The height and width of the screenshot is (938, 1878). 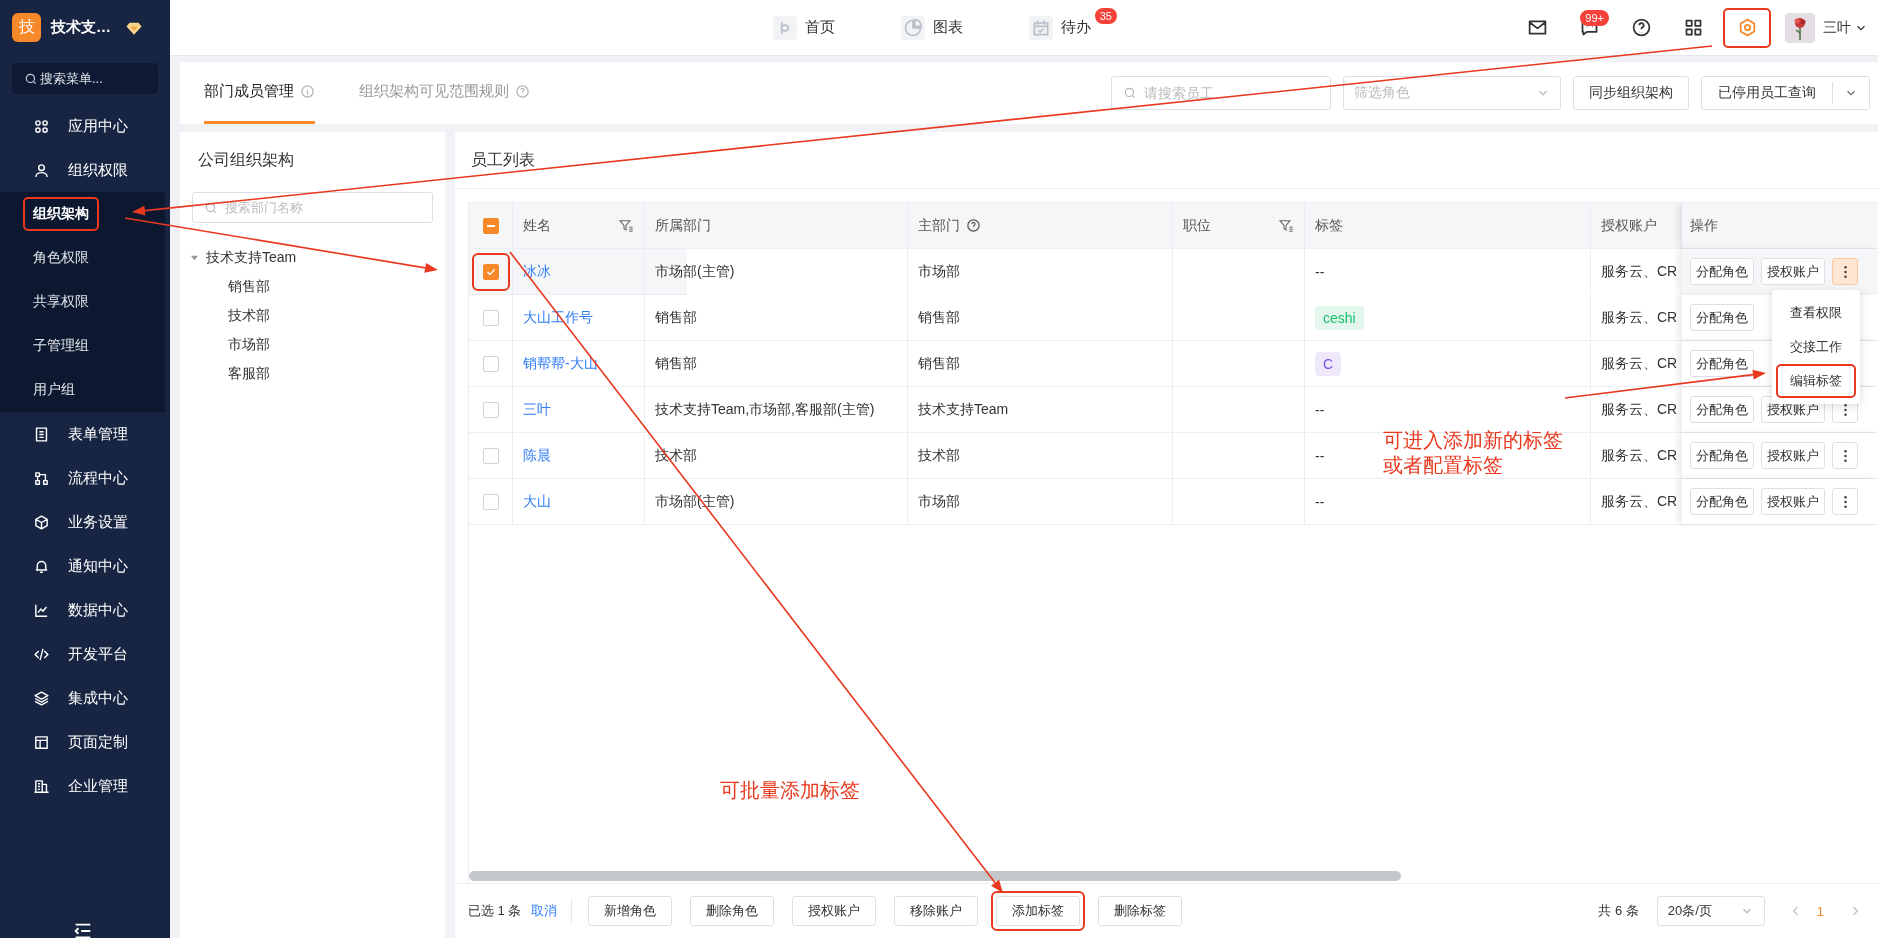 What do you see at coordinates (1076, 27) in the screenshot?
I see `nav-label: 待办` at bounding box center [1076, 27].